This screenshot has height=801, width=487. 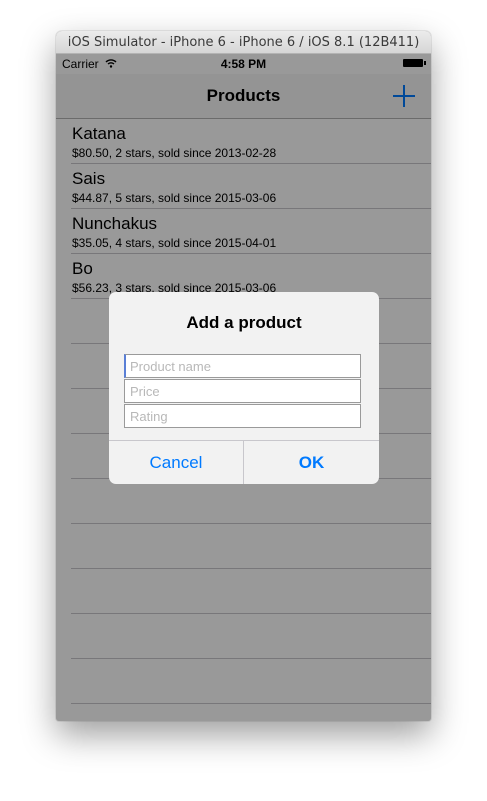 What do you see at coordinates (176, 462) in the screenshot?
I see `cancel-button: Cancel` at bounding box center [176, 462].